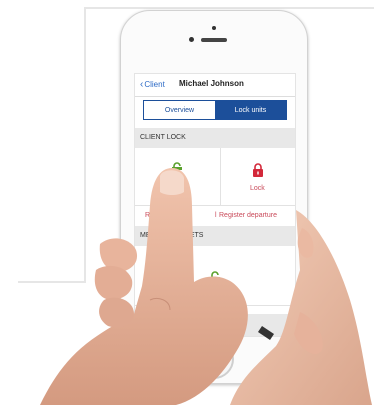 The height and width of the screenshot is (405, 380). I want to click on back-button: ‹Client, so click(152, 84).